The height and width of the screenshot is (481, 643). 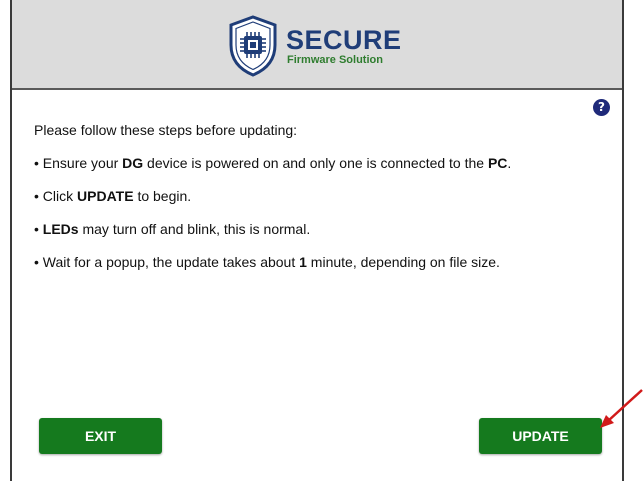 I want to click on exit-button: EXIT, so click(x=100, y=436).